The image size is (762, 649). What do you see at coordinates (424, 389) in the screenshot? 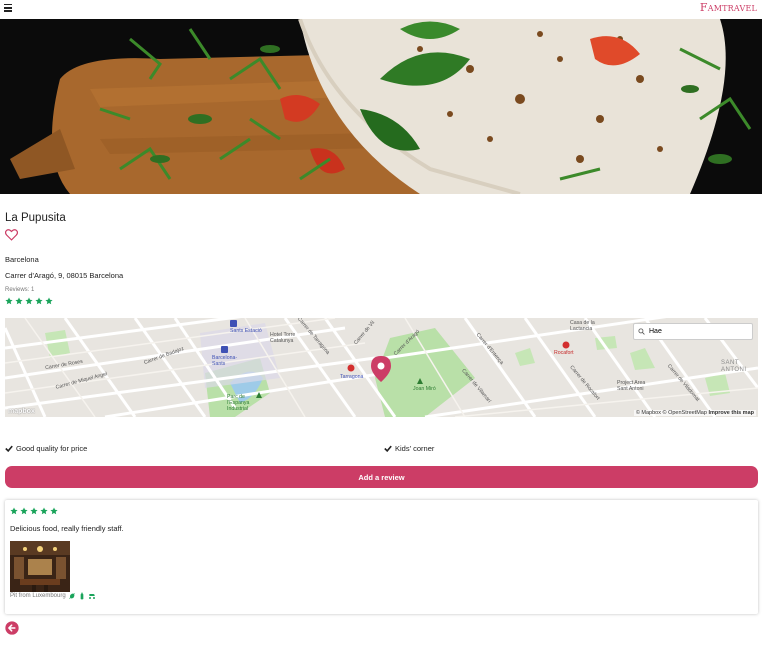
I see `map-poi-label: Joan Miró` at bounding box center [424, 389].